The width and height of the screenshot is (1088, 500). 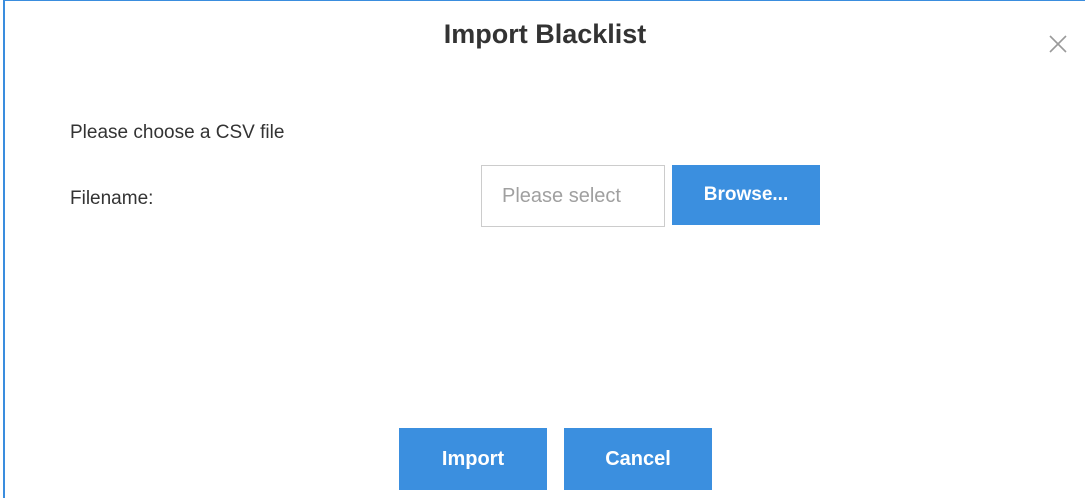 What do you see at coordinates (1058, 44) in the screenshot?
I see `close-icon` at bounding box center [1058, 44].